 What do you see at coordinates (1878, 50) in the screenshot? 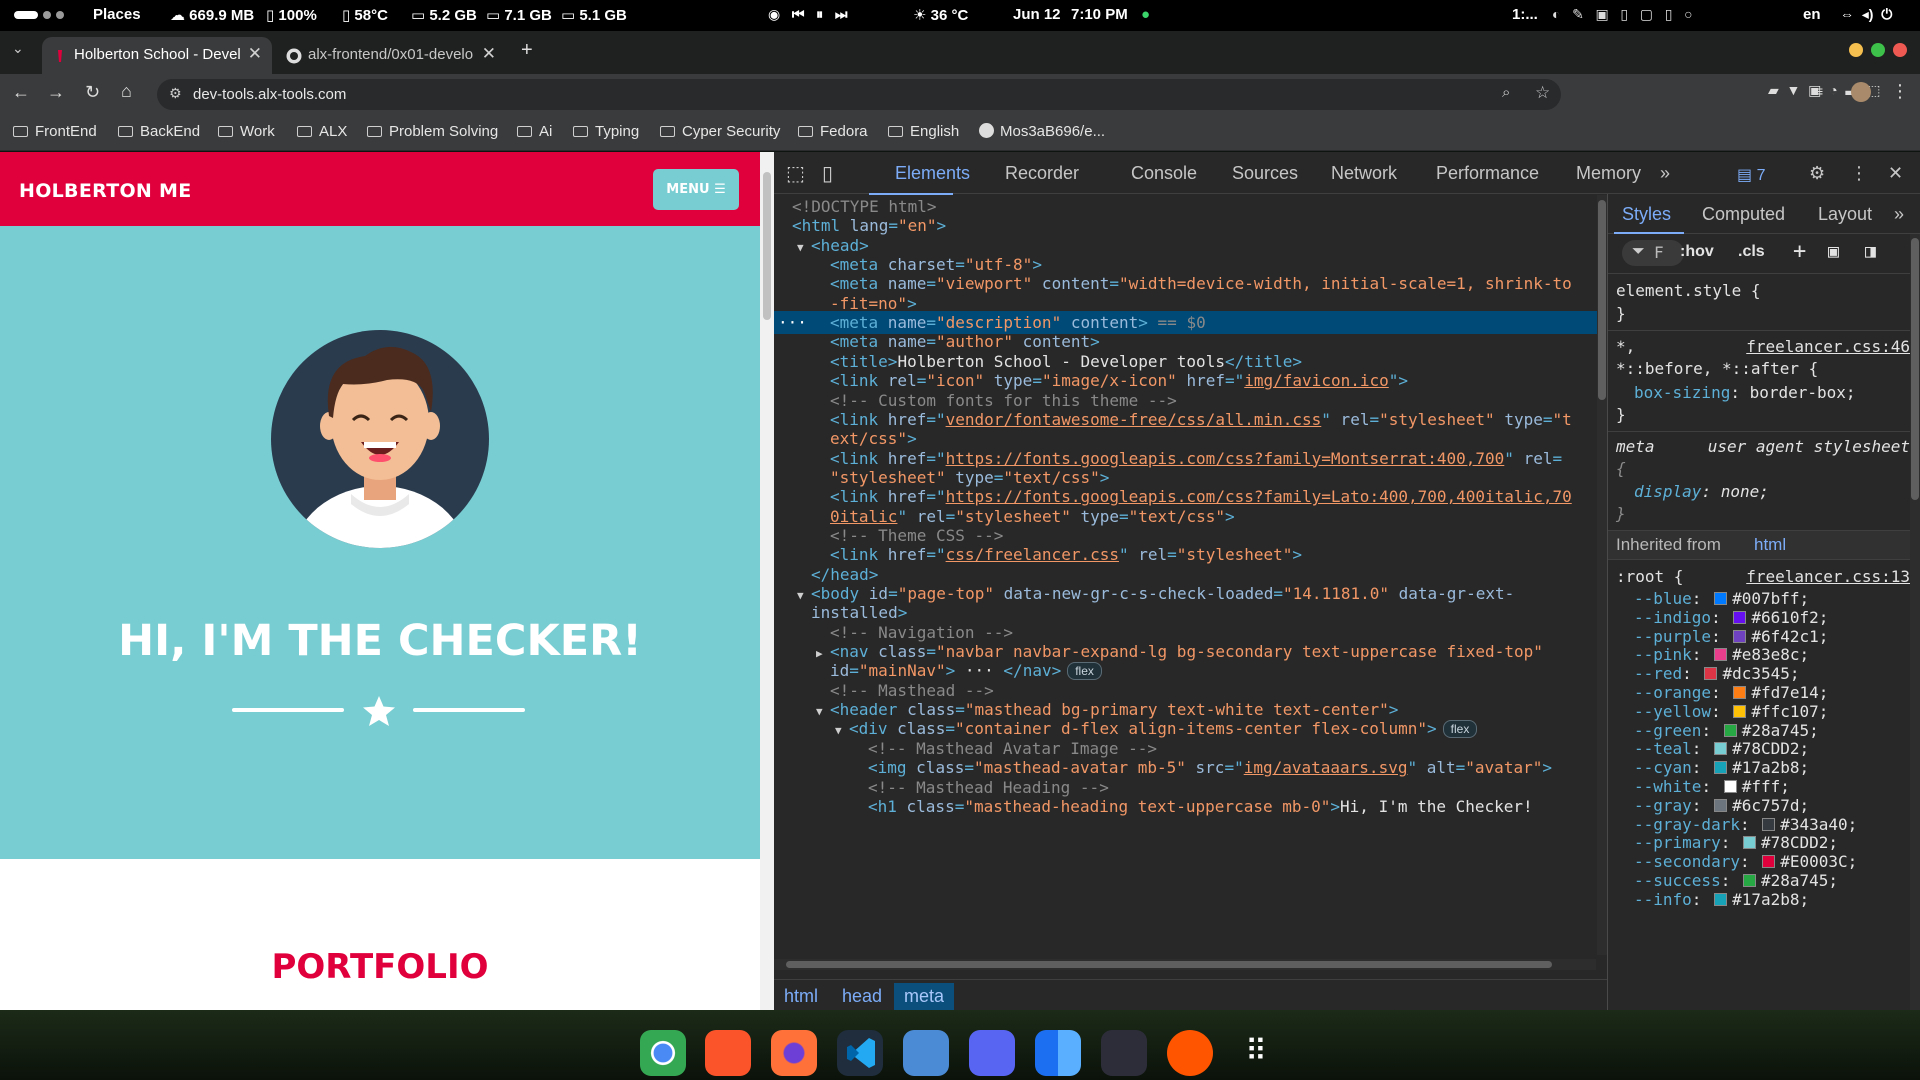
I see `maximize-window-icon` at bounding box center [1878, 50].